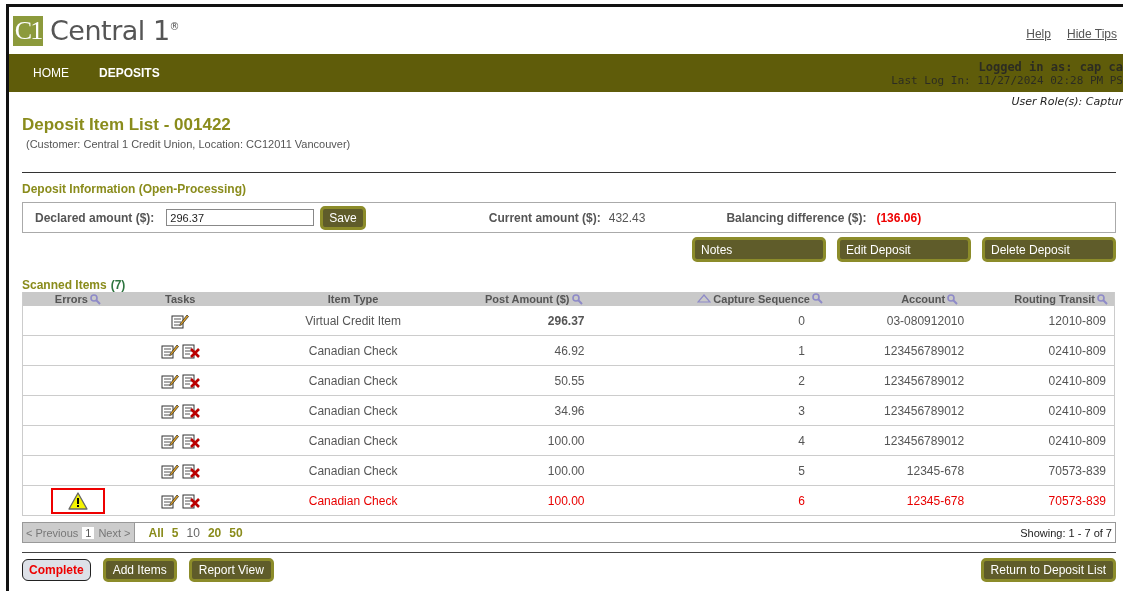 The height and width of the screenshot is (594, 1123). What do you see at coordinates (796, 217) in the screenshot?
I see `field-label: Balancing difference ($):` at bounding box center [796, 217].